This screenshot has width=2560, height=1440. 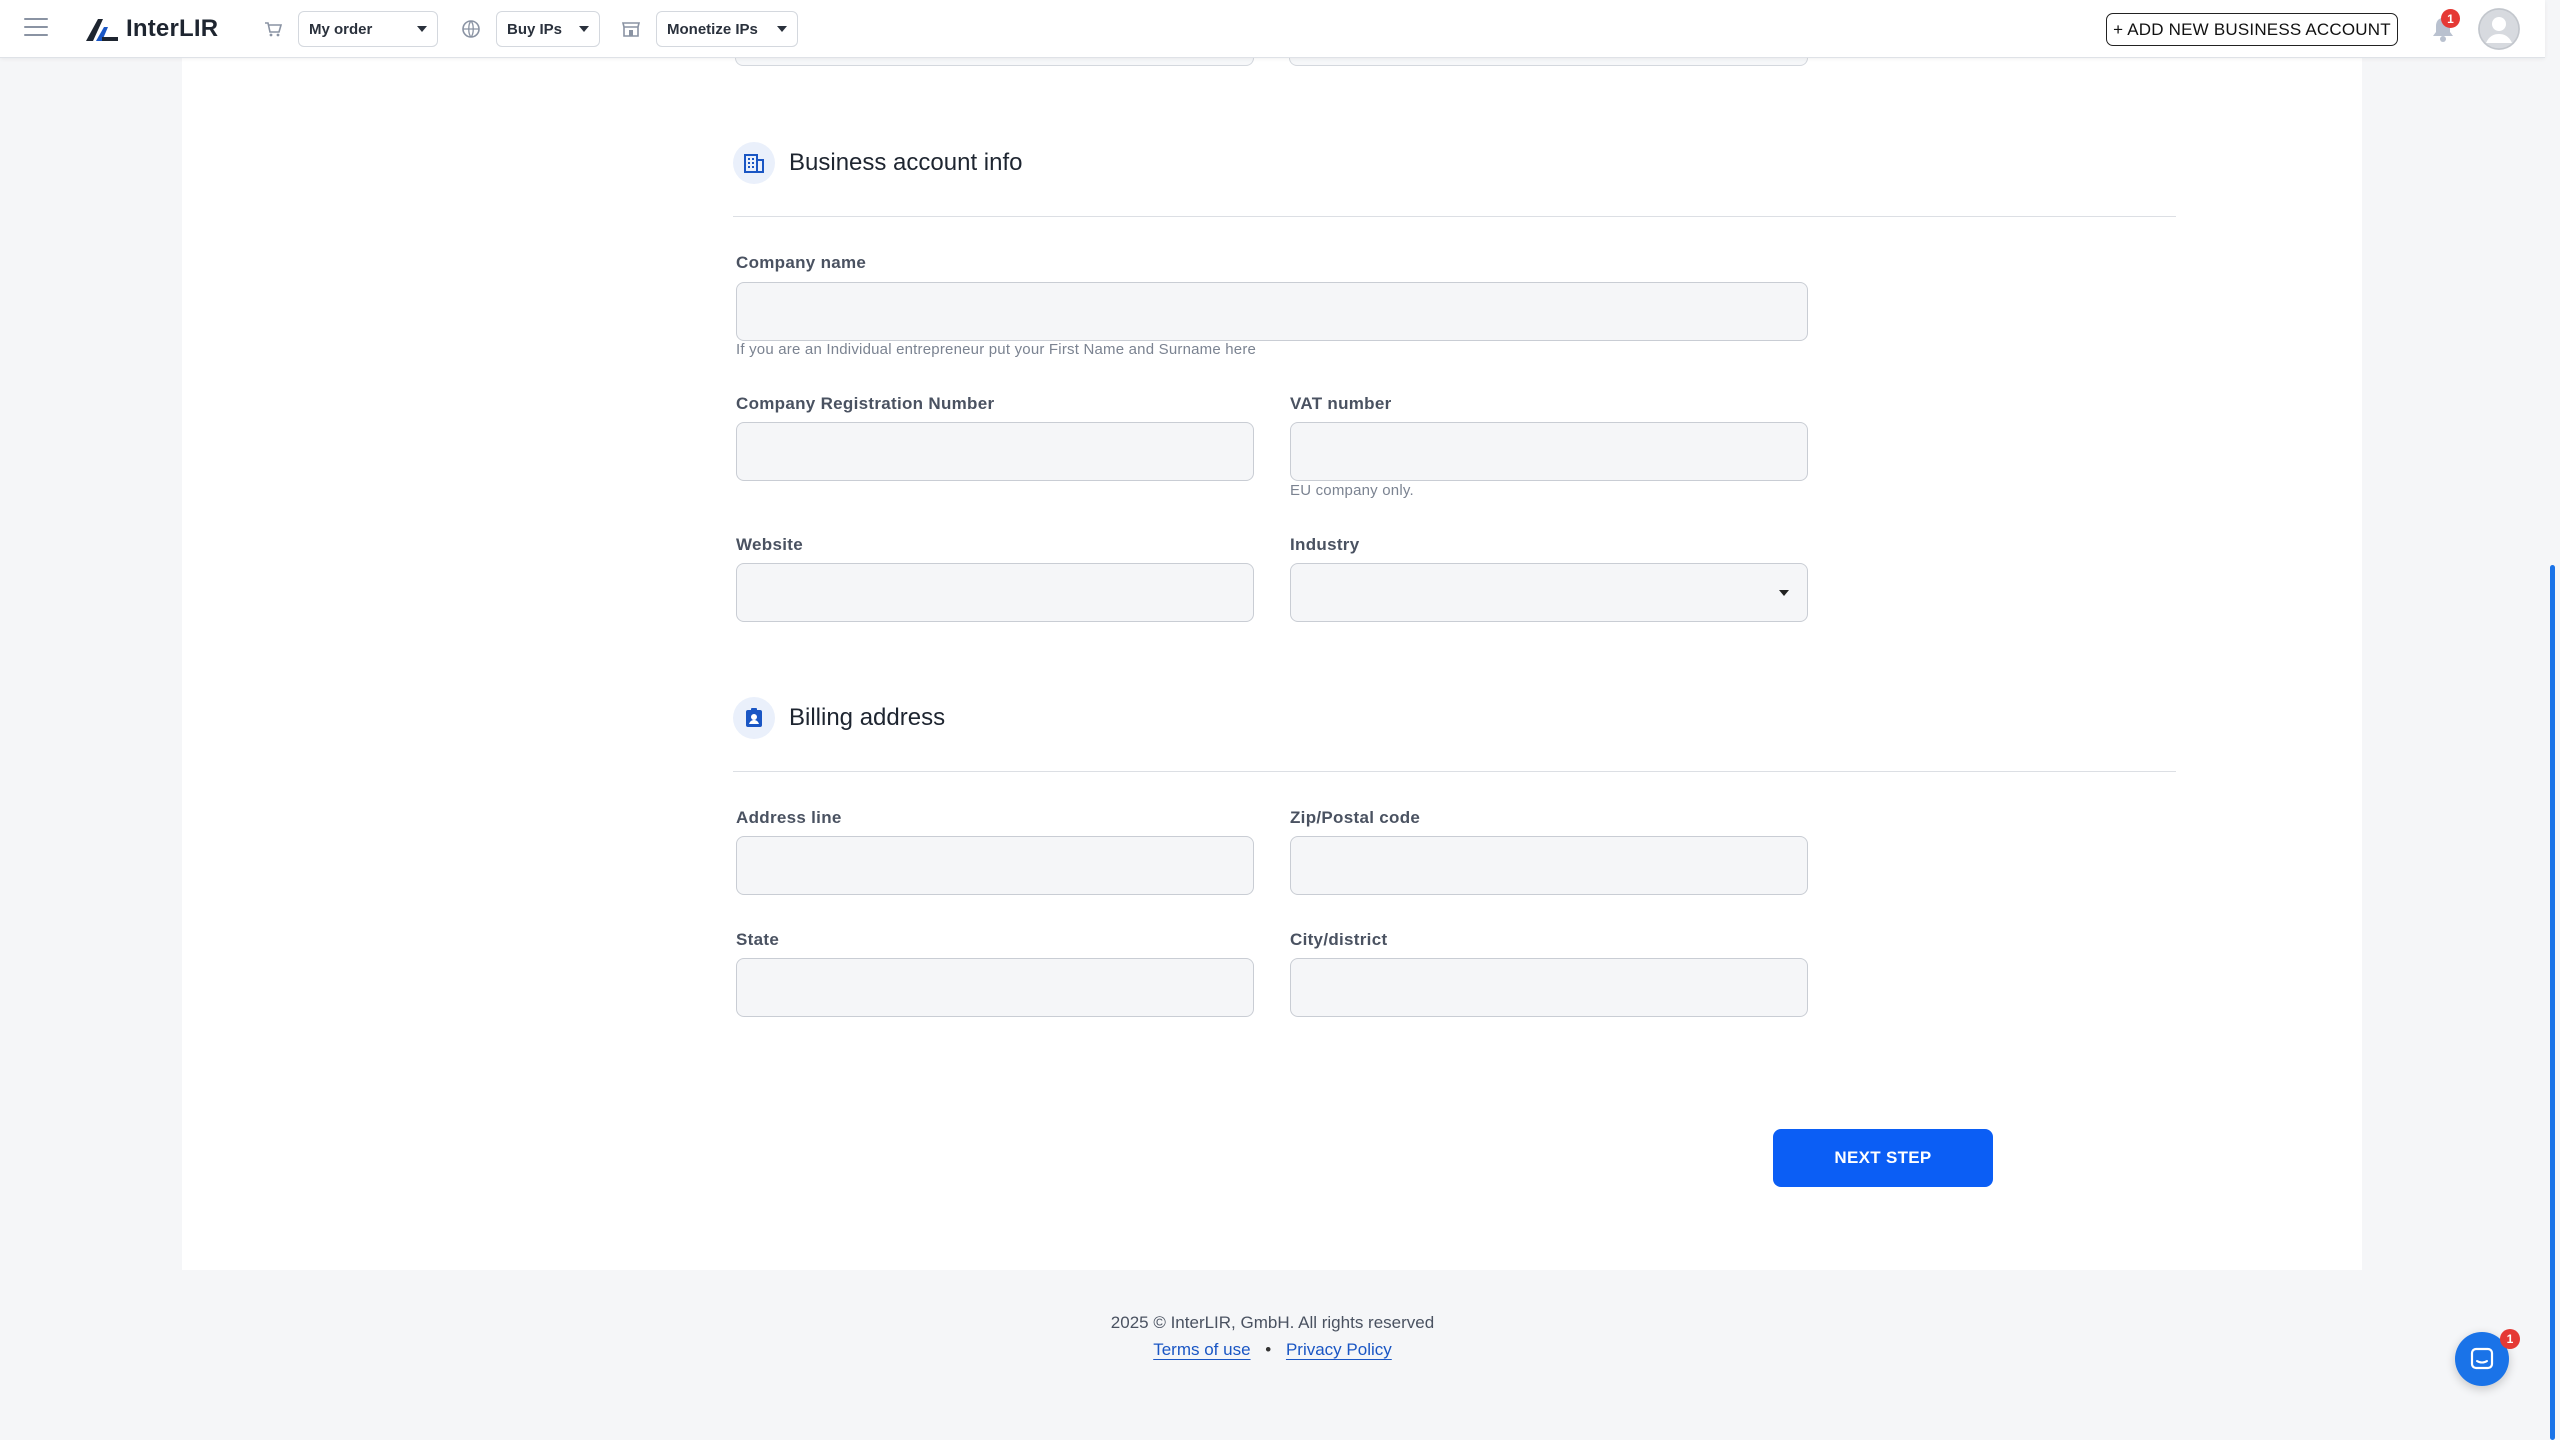 What do you see at coordinates (1549, 451) in the screenshot?
I see `vat-number-input` at bounding box center [1549, 451].